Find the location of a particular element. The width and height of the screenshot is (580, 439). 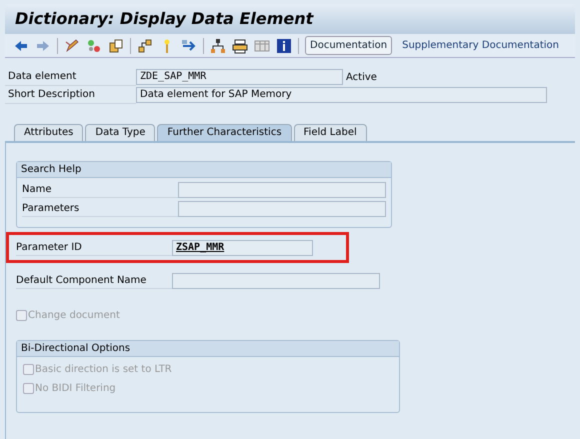

pencil-icon is located at coordinates (72, 46).